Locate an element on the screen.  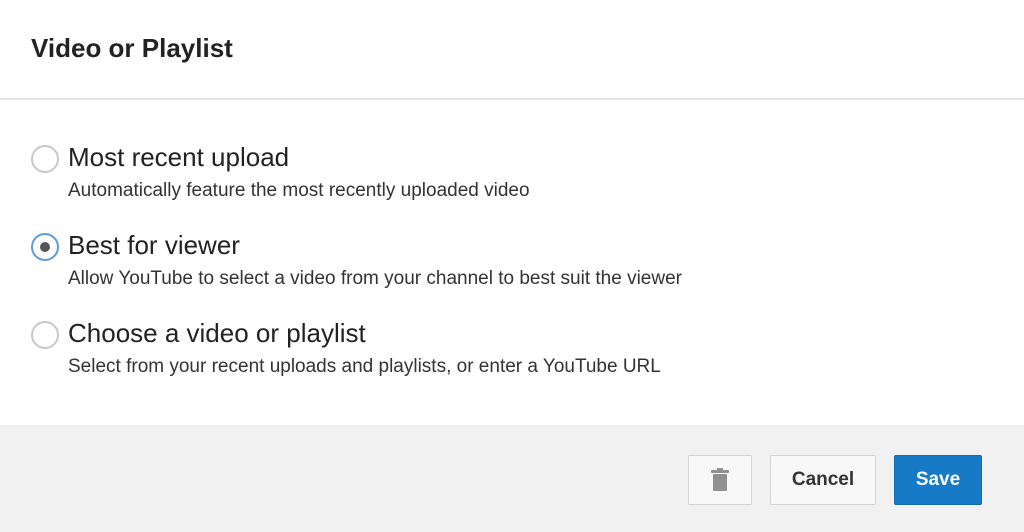
option-label: Best for viewer is located at coordinates (154, 245).